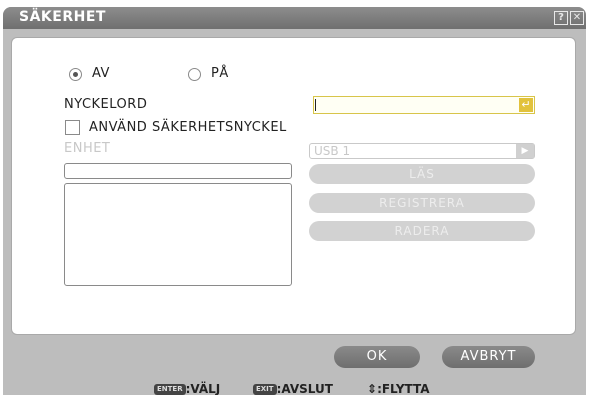 The height and width of the screenshot is (395, 589). I want to click on updown-arrow-icon: ⇕, so click(372, 388).